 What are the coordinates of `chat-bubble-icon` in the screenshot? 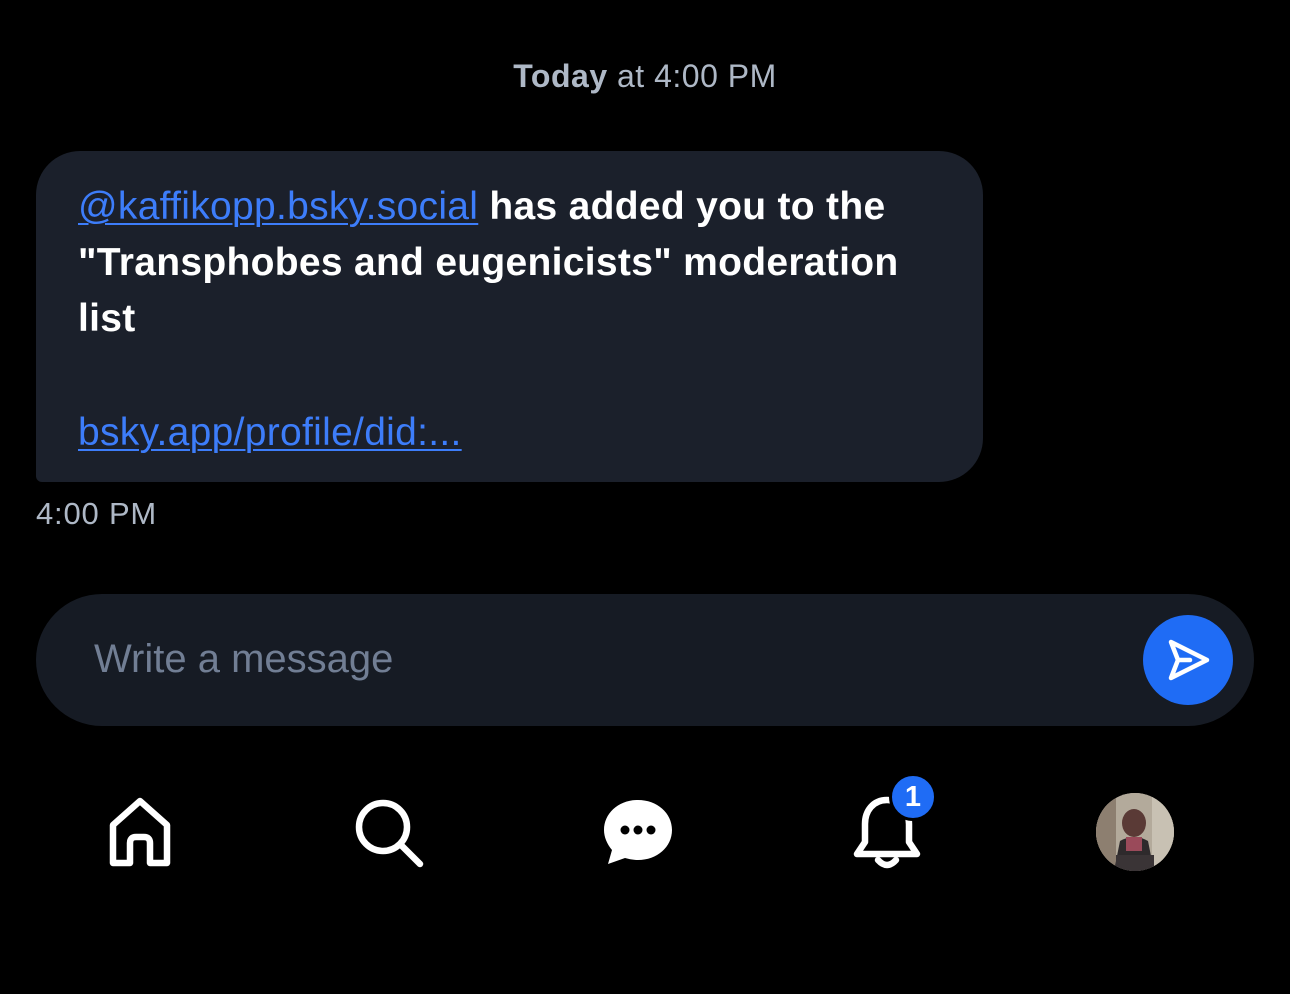 It's located at (638, 832).